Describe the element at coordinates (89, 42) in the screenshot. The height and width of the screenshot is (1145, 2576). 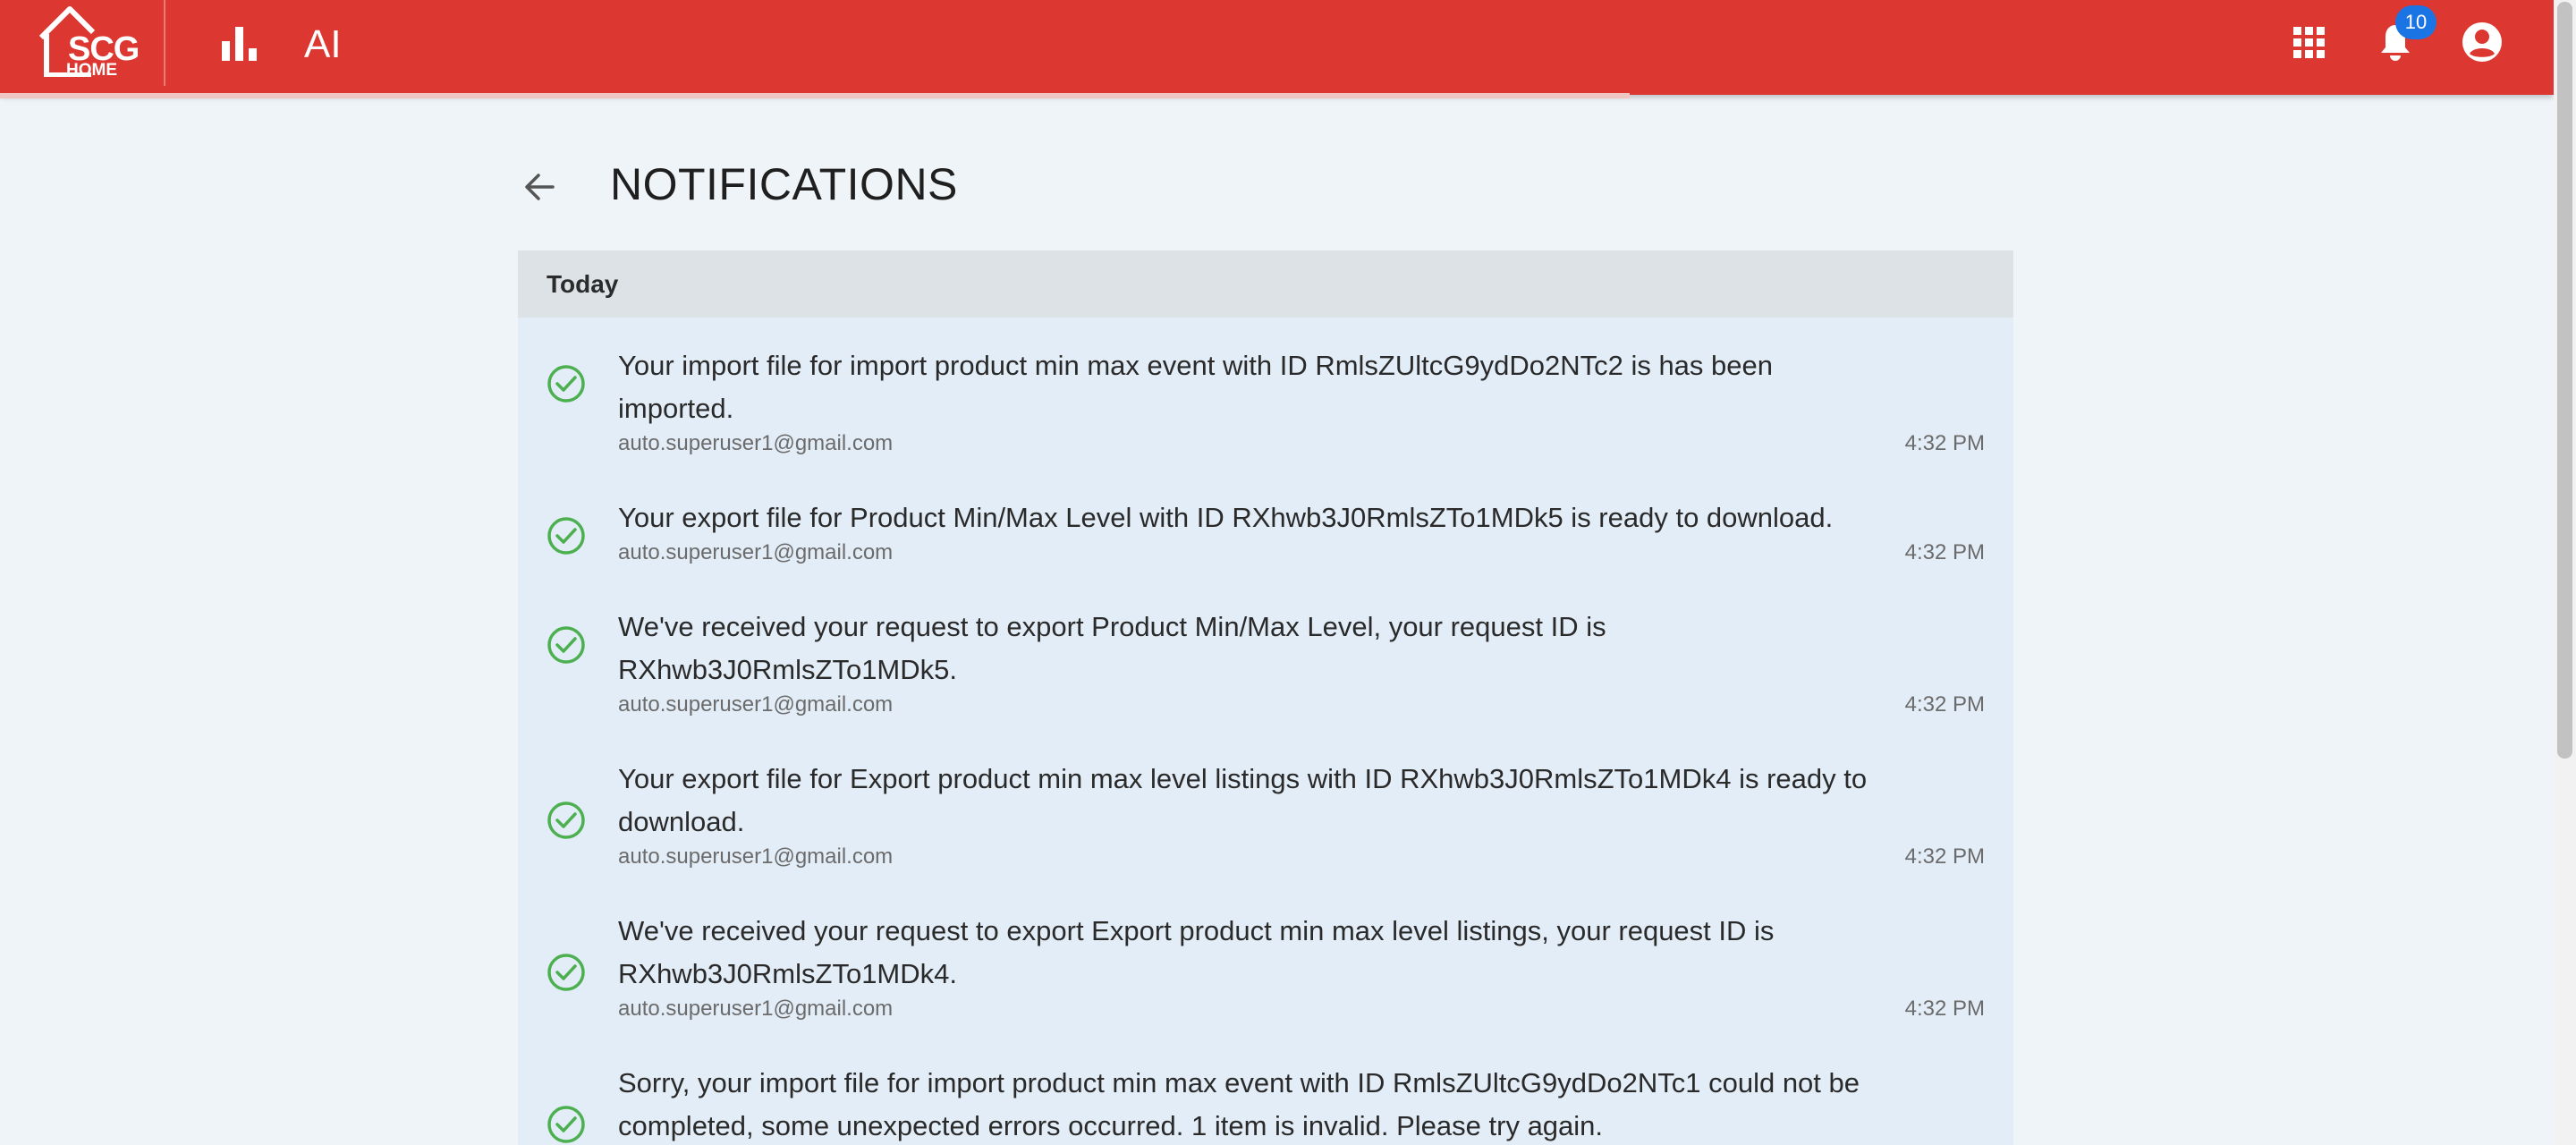
I see `scg-home-logo: SCG HOME` at that location.